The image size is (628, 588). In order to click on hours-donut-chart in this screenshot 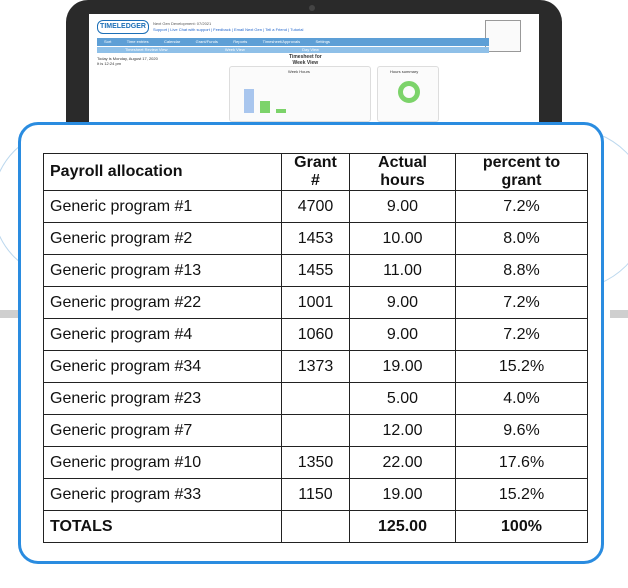, I will do `click(409, 92)`.